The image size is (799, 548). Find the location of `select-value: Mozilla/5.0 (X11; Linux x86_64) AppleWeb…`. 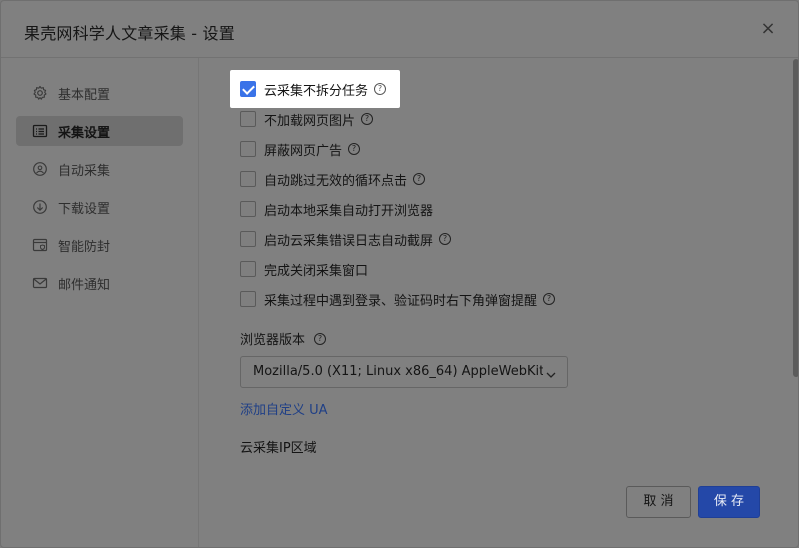

select-value: Mozilla/5.0 (X11; Linux x86_64) AppleWeb… is located at coordinates (398, 371).